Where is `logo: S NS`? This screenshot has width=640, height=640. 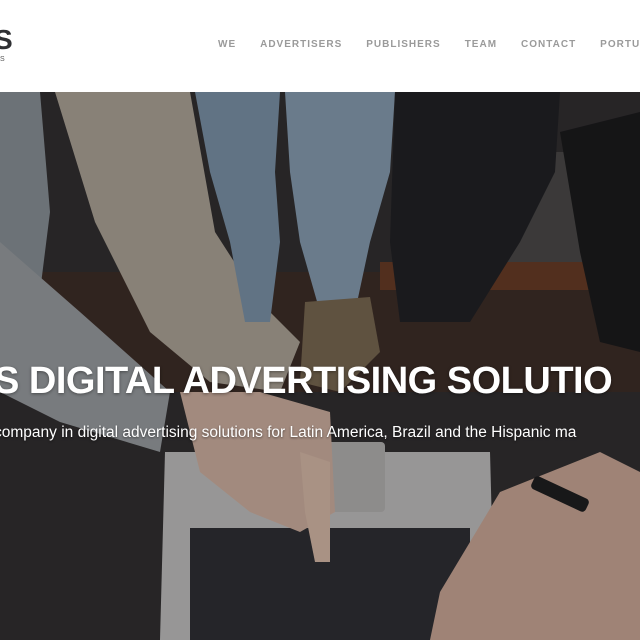
logo: S NS is located at coordinates (9, 48).